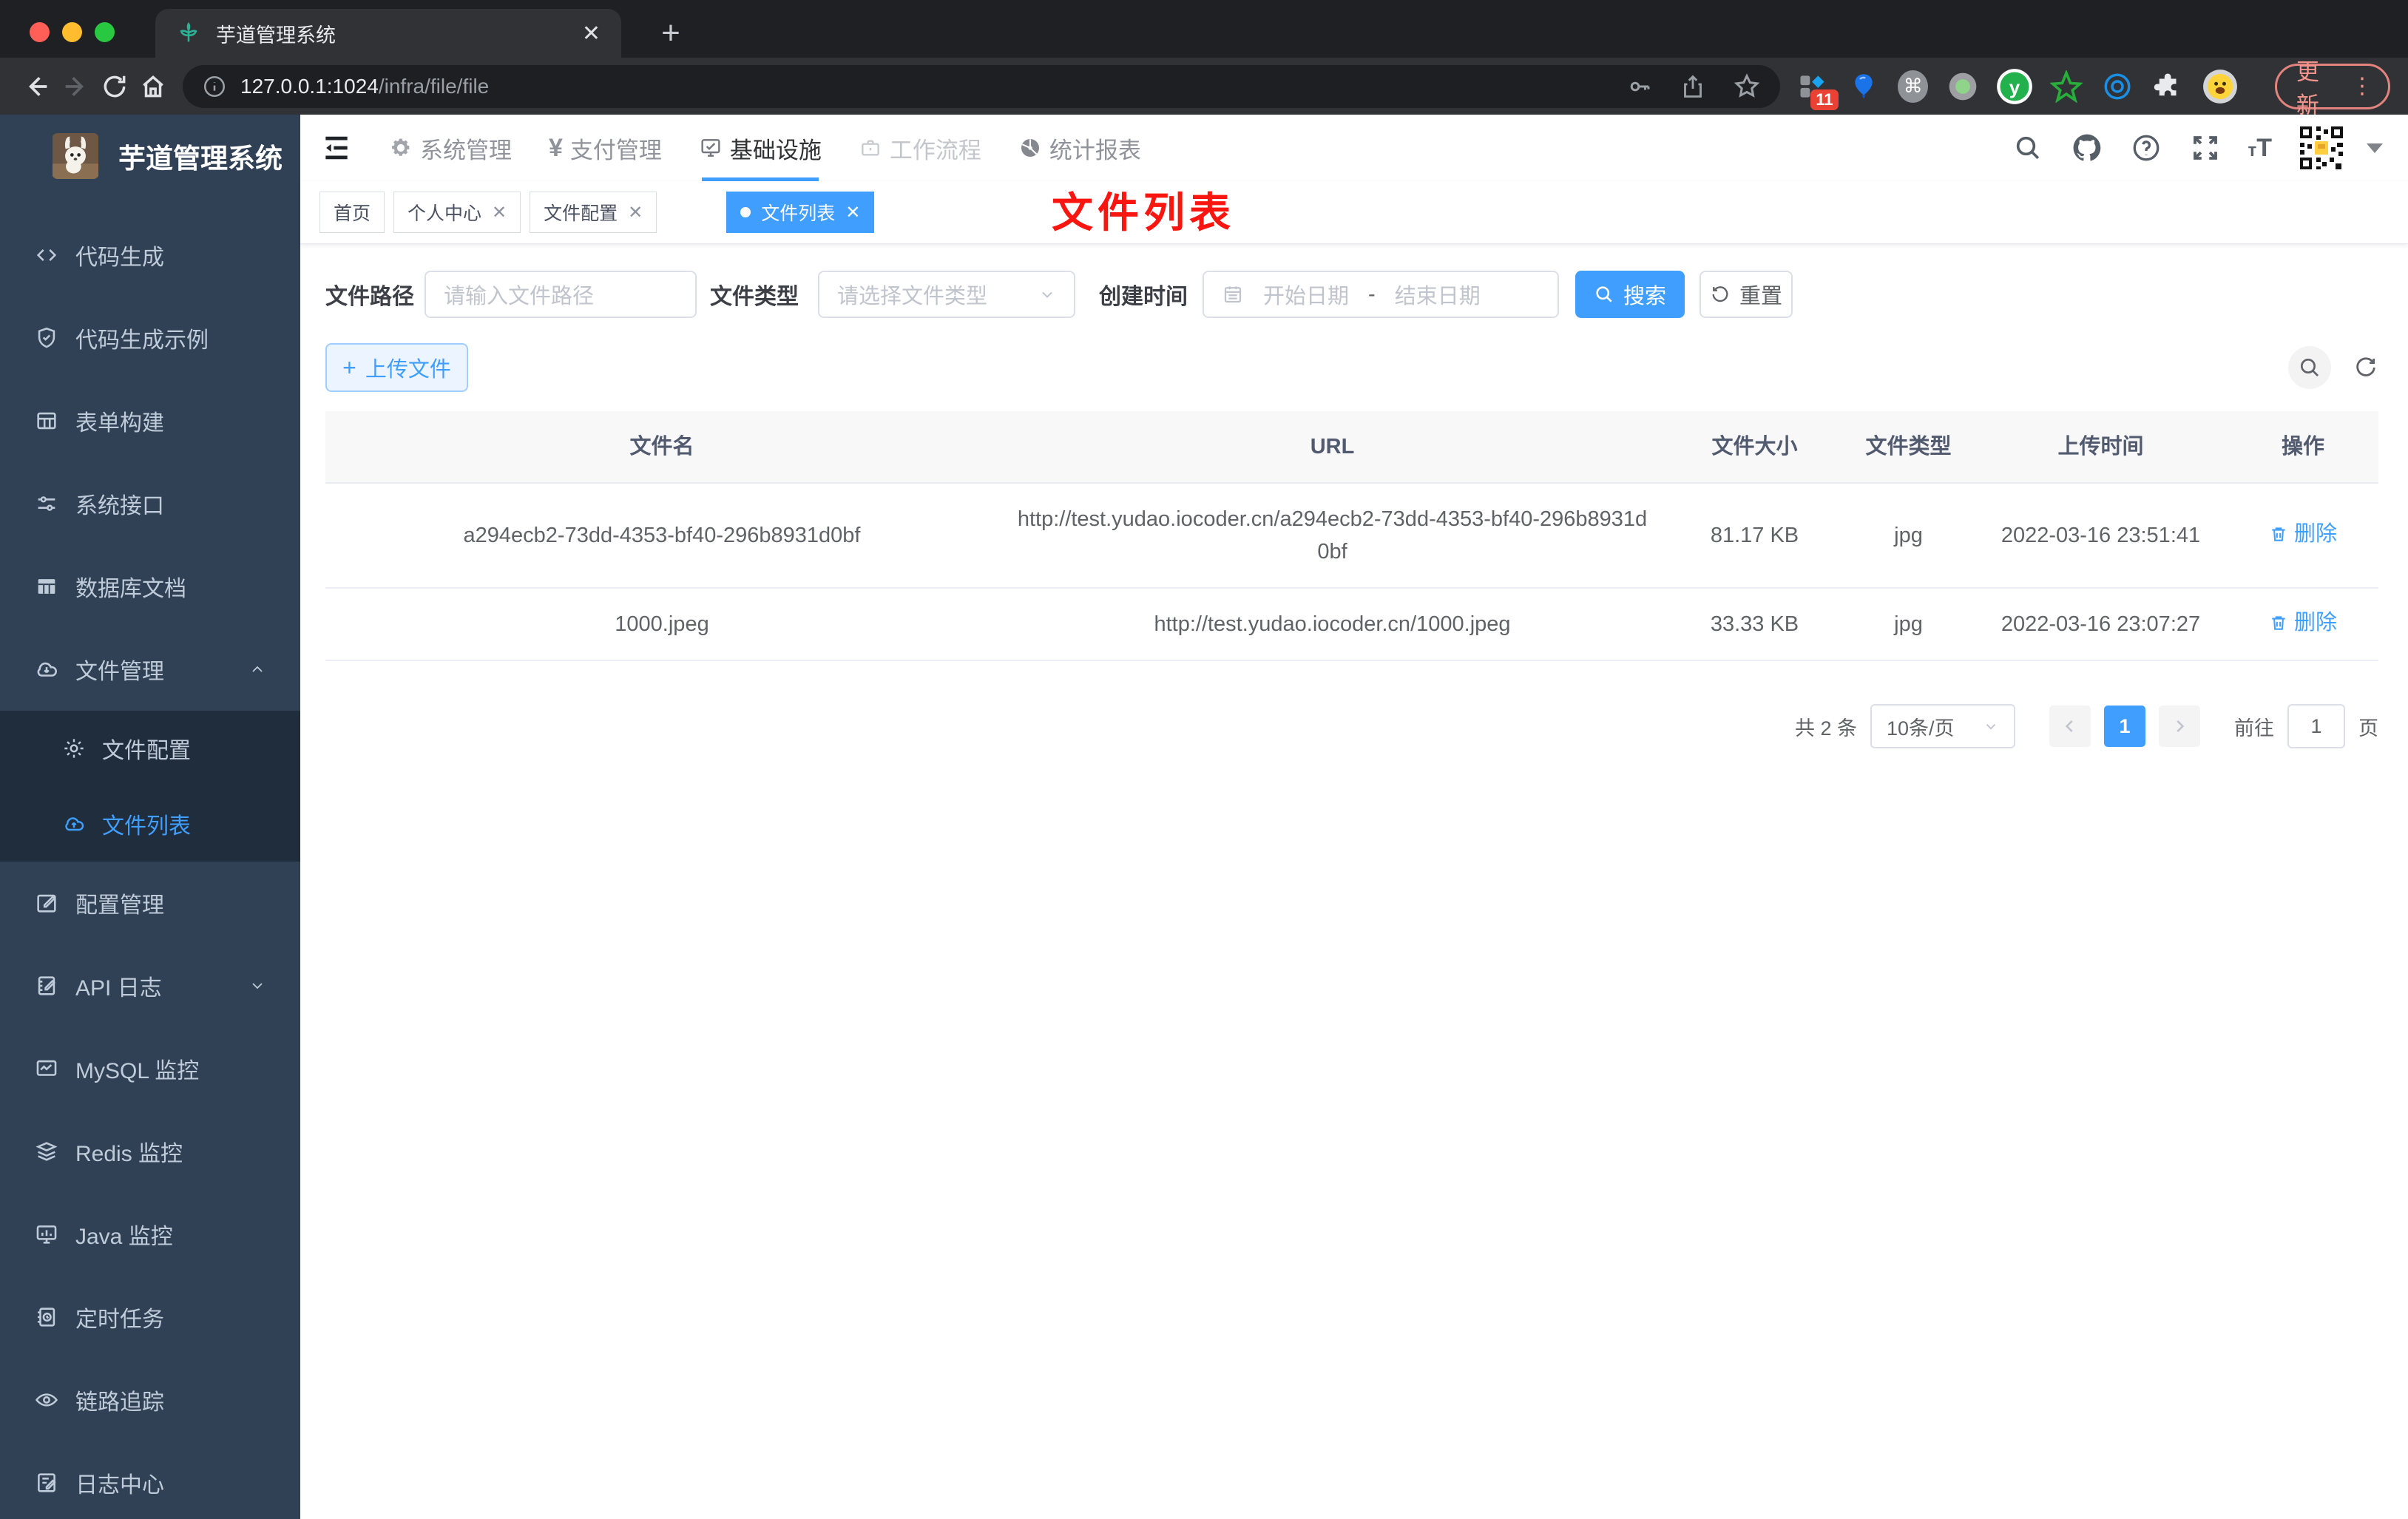 This screenshot has height=1519, width=2408. I want to click on recorder-extension-icon, so click(1962, 86).